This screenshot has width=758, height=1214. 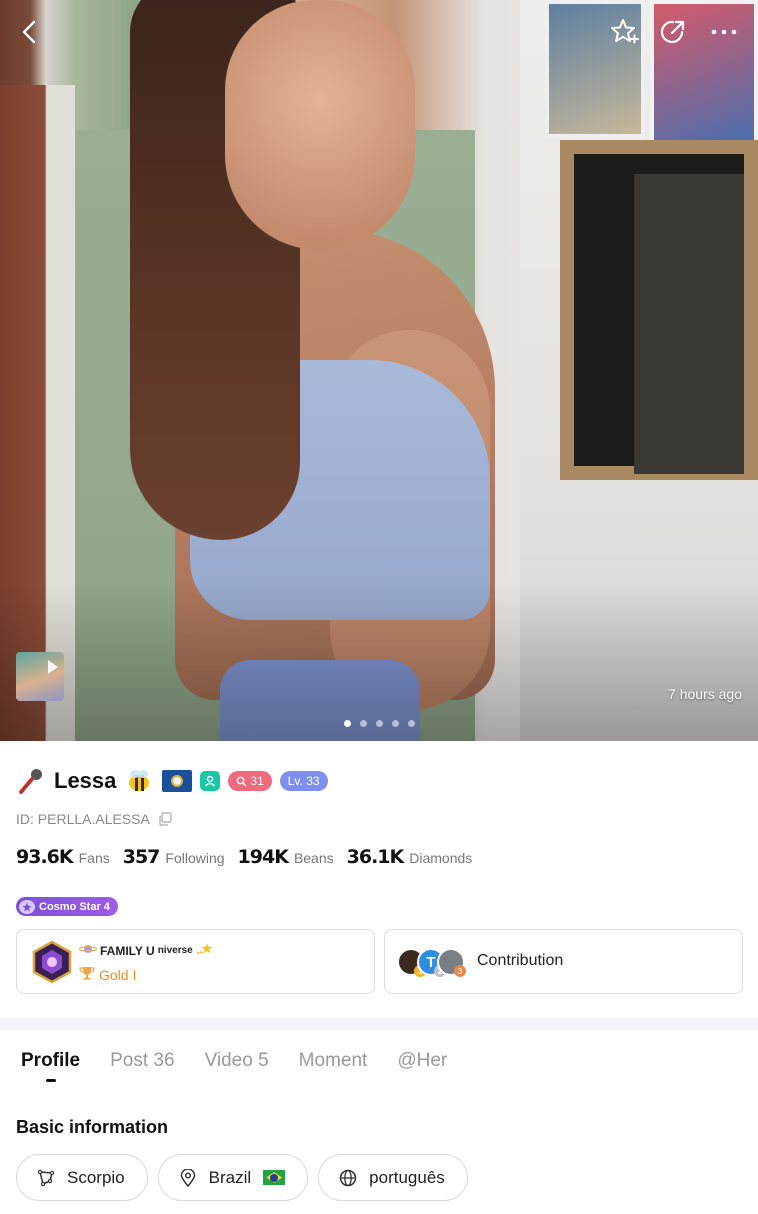 I want to click on post-time: 7 hours ago, so click(x=705, y=694).